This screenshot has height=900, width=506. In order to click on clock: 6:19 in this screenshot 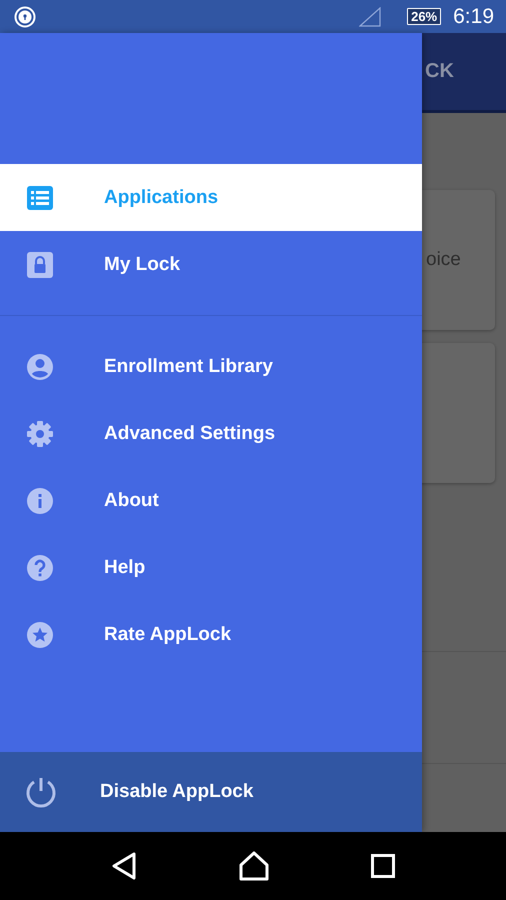, I will do `click(473, 16)`.